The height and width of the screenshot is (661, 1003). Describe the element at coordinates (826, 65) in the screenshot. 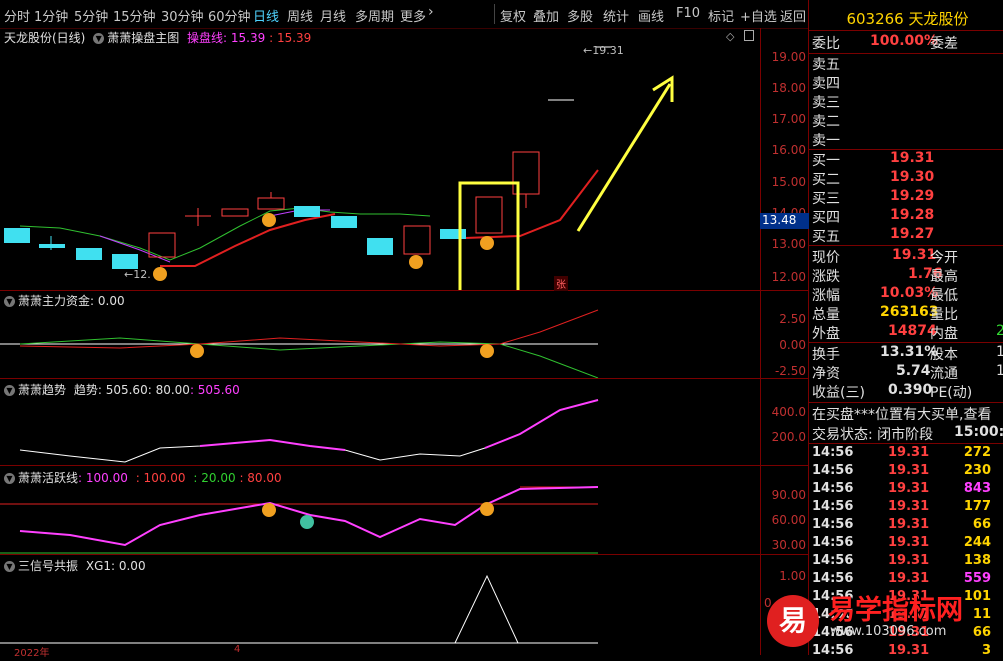

I see `sell-label: 卖五` at that location.